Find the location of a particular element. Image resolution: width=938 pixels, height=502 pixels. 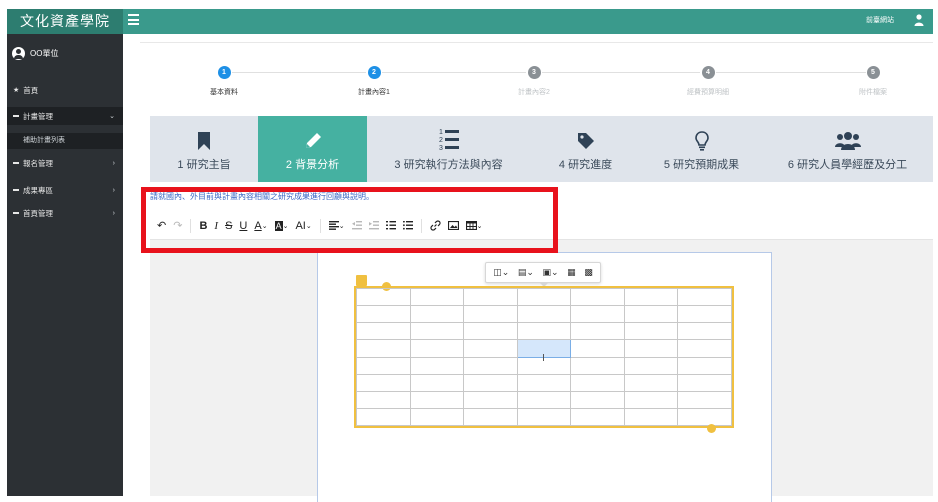

text-cursor is located at coordinates (543, 357).